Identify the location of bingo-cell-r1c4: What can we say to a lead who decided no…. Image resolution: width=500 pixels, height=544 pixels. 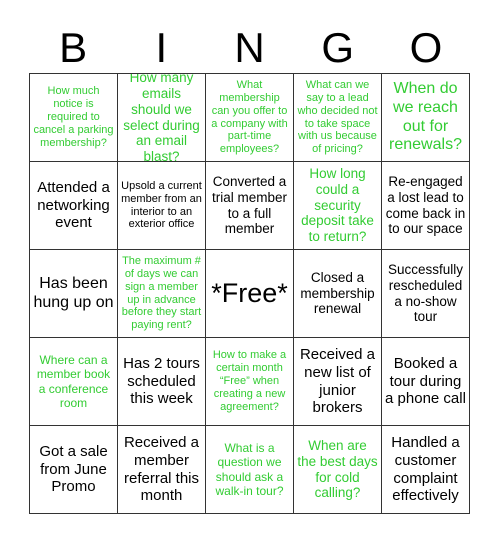
(338, 118).